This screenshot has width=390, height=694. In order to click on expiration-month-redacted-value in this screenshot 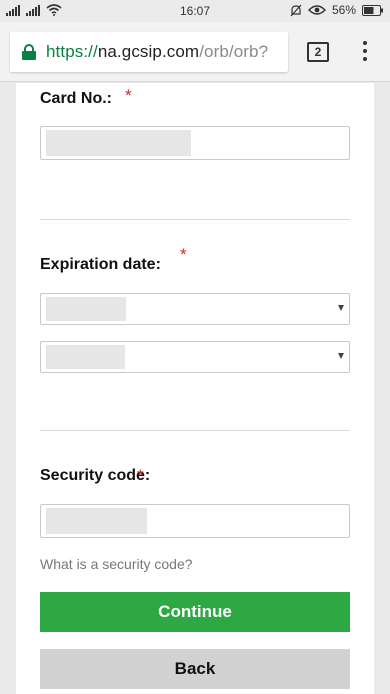, I will do `click(86, 309)`.